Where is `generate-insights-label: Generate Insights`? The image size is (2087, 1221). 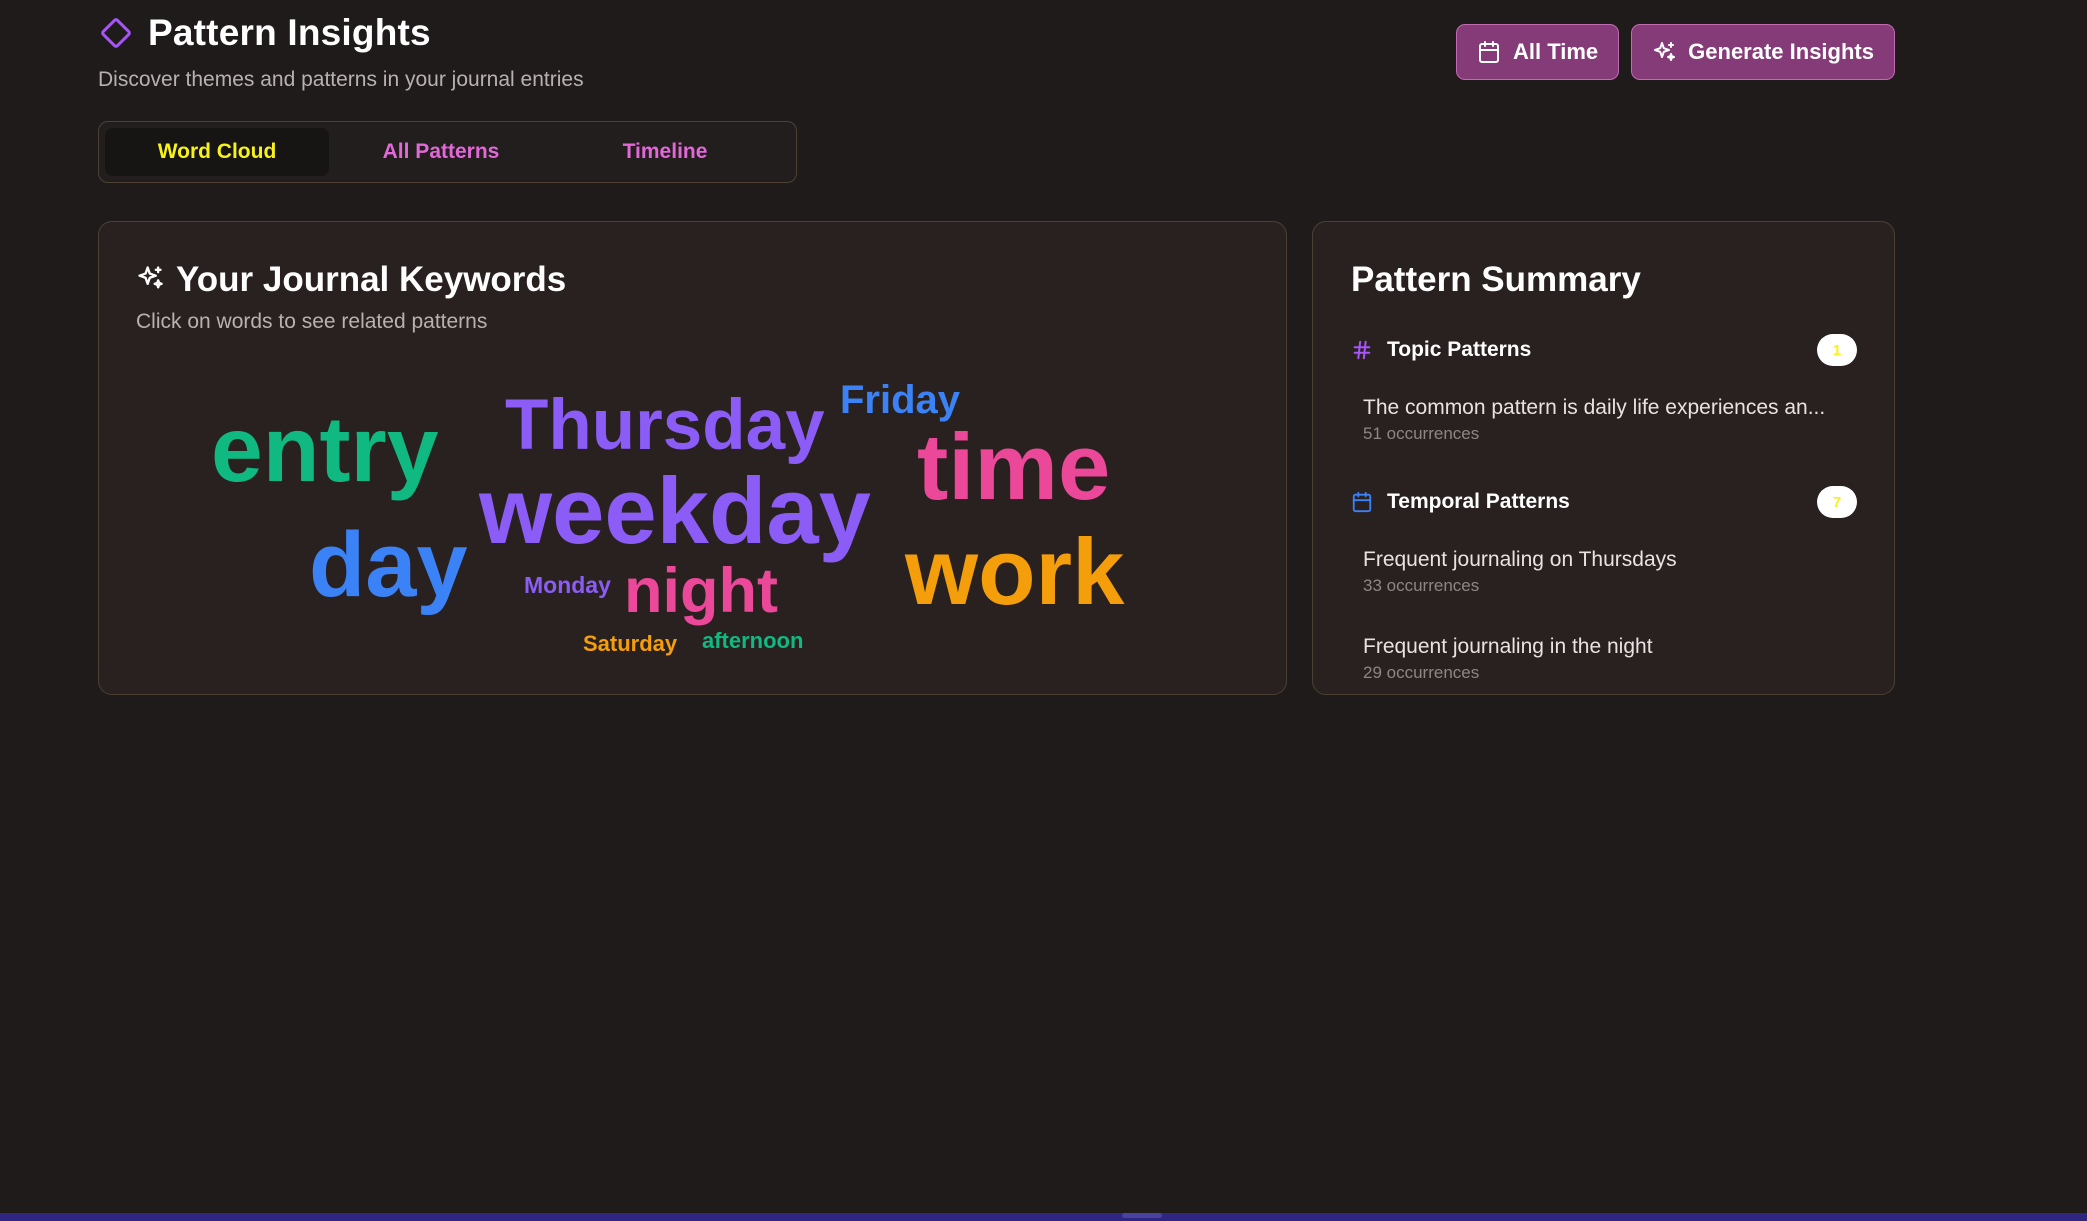
generate-insights-label: Generate Insights is located at coordinates (1781, 51).